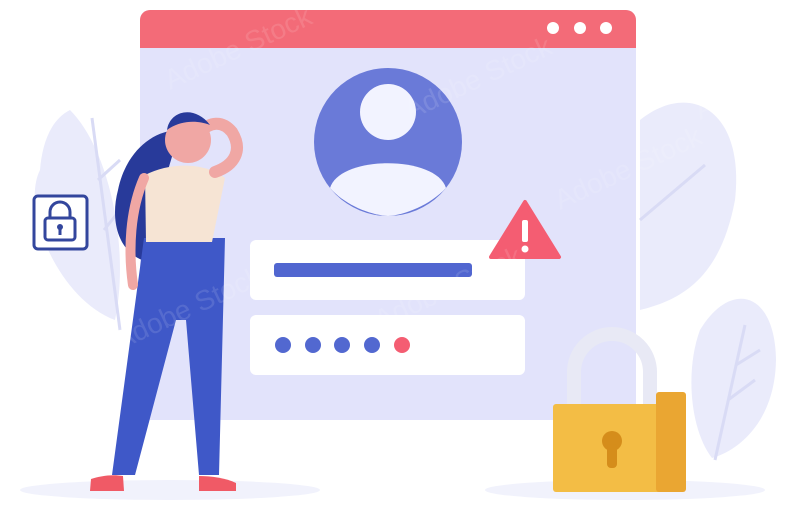  Describe the element at coordinates (742, 78) in the screenshot. I see `svg-text: Adobe Stock` at that location.